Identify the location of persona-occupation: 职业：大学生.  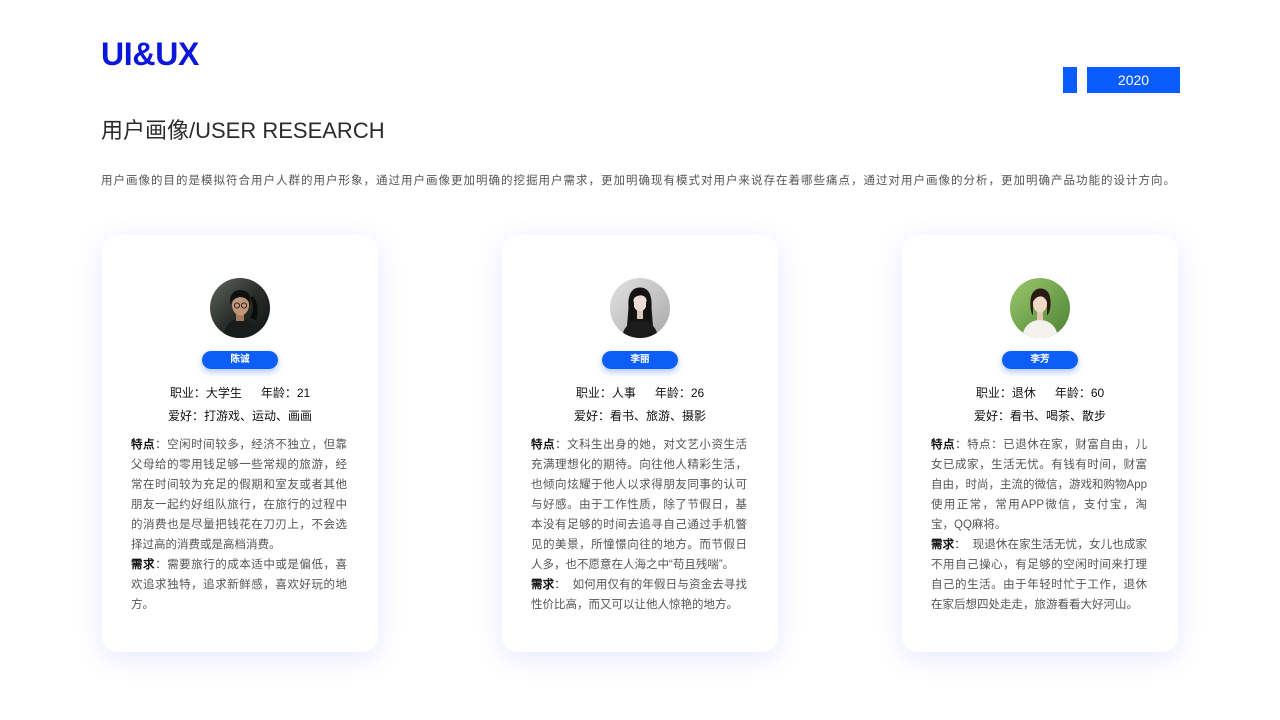
(205, 393).